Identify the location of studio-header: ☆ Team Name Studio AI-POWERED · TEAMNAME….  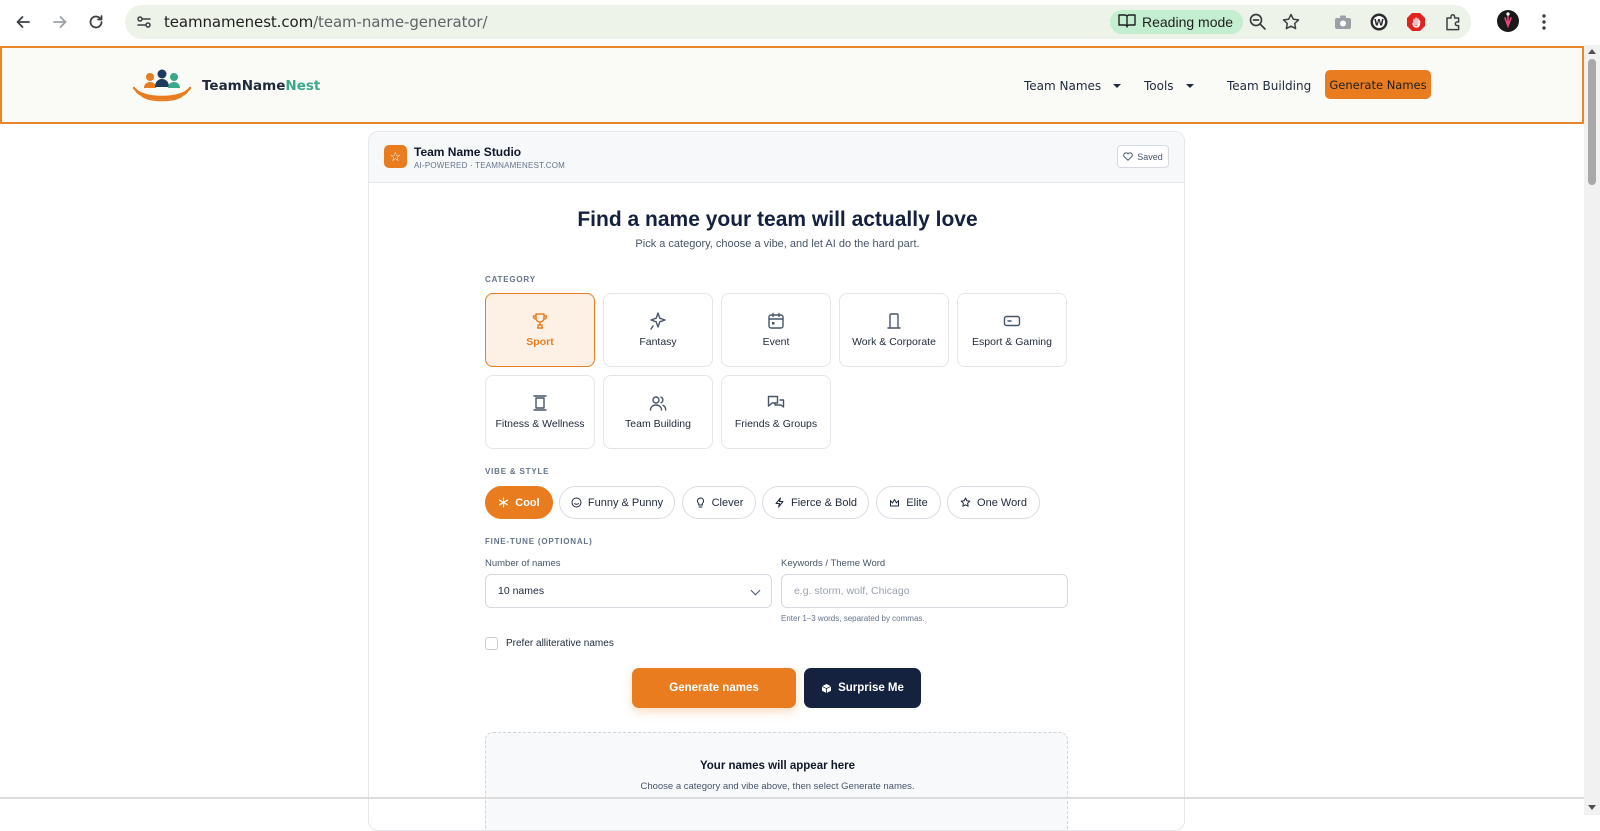
(776, 157).